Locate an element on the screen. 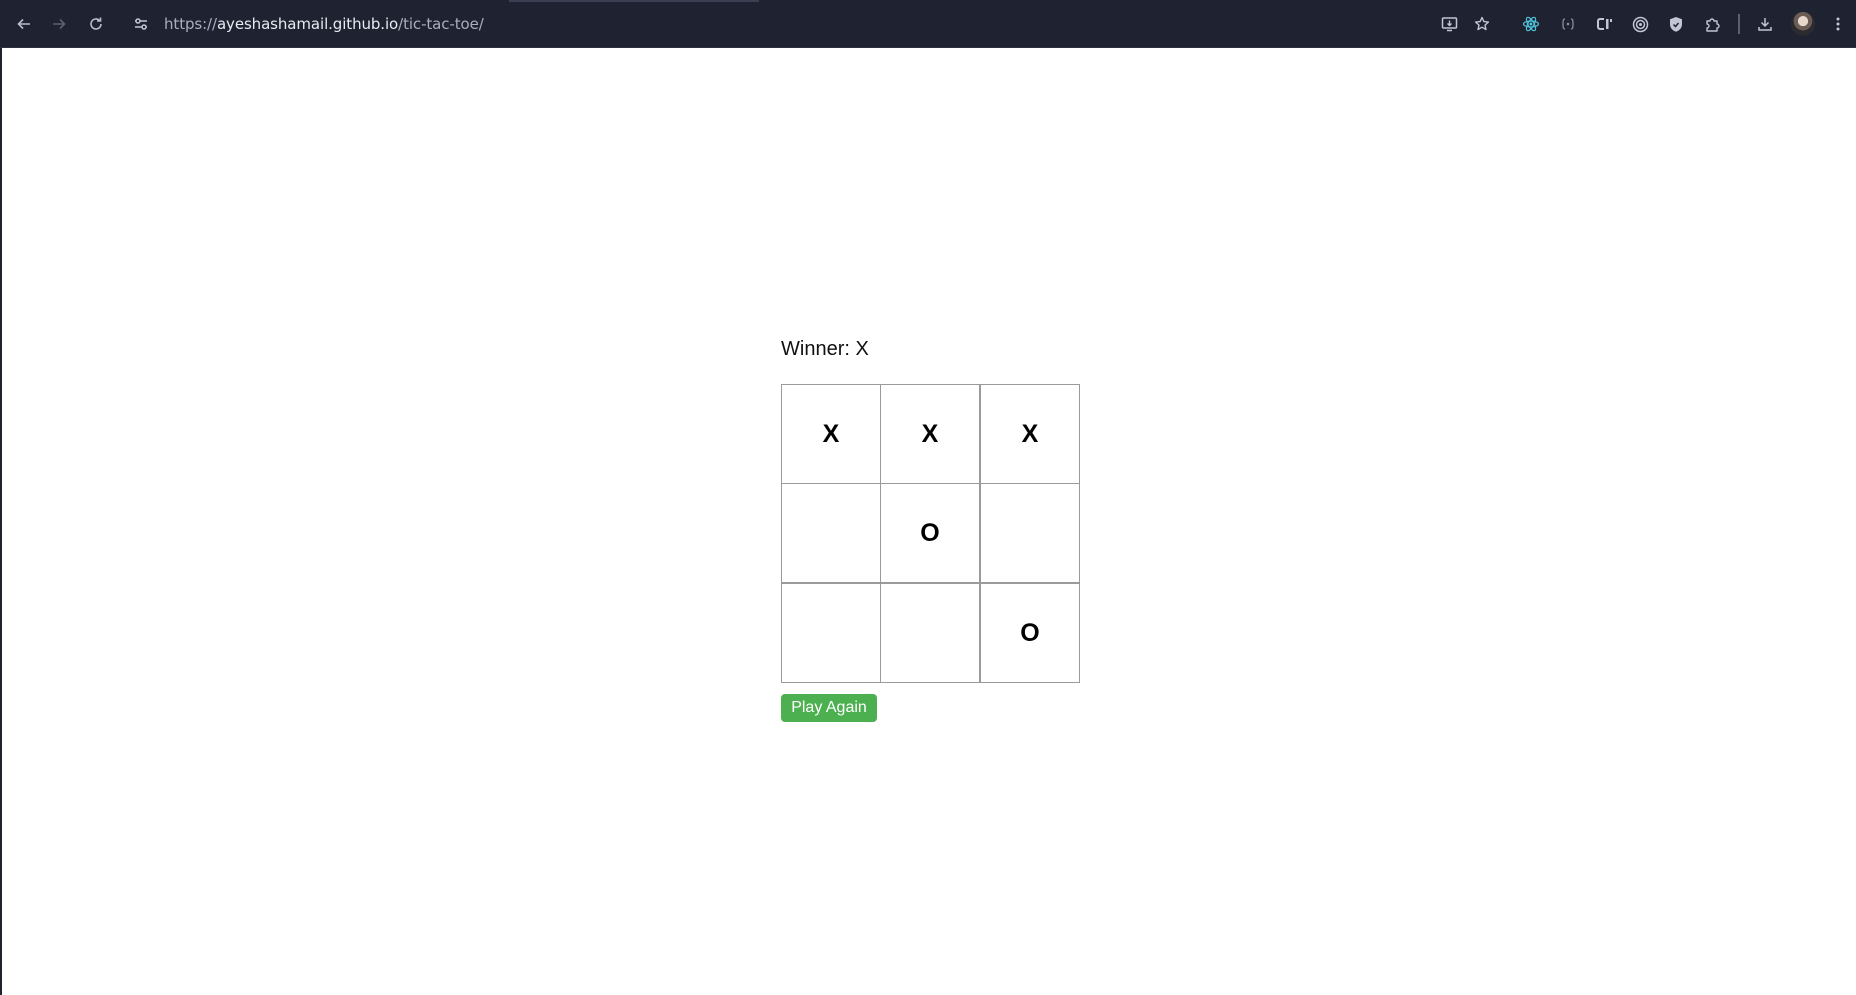 This screenshot has height=995, width=1856. download-icon is located at coordinates (1765, 24).